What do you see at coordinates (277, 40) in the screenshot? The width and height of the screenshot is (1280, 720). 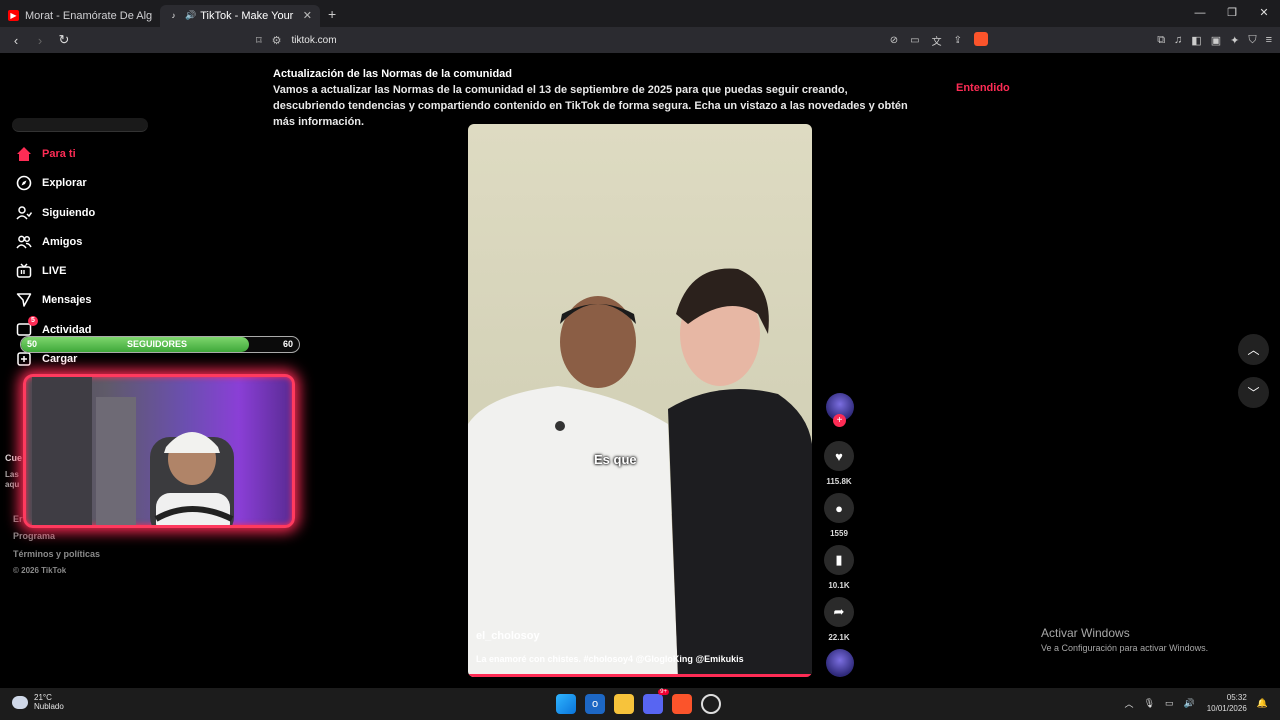 I see `site-settings-icon: ⚙` at bounding box center [277, 40].